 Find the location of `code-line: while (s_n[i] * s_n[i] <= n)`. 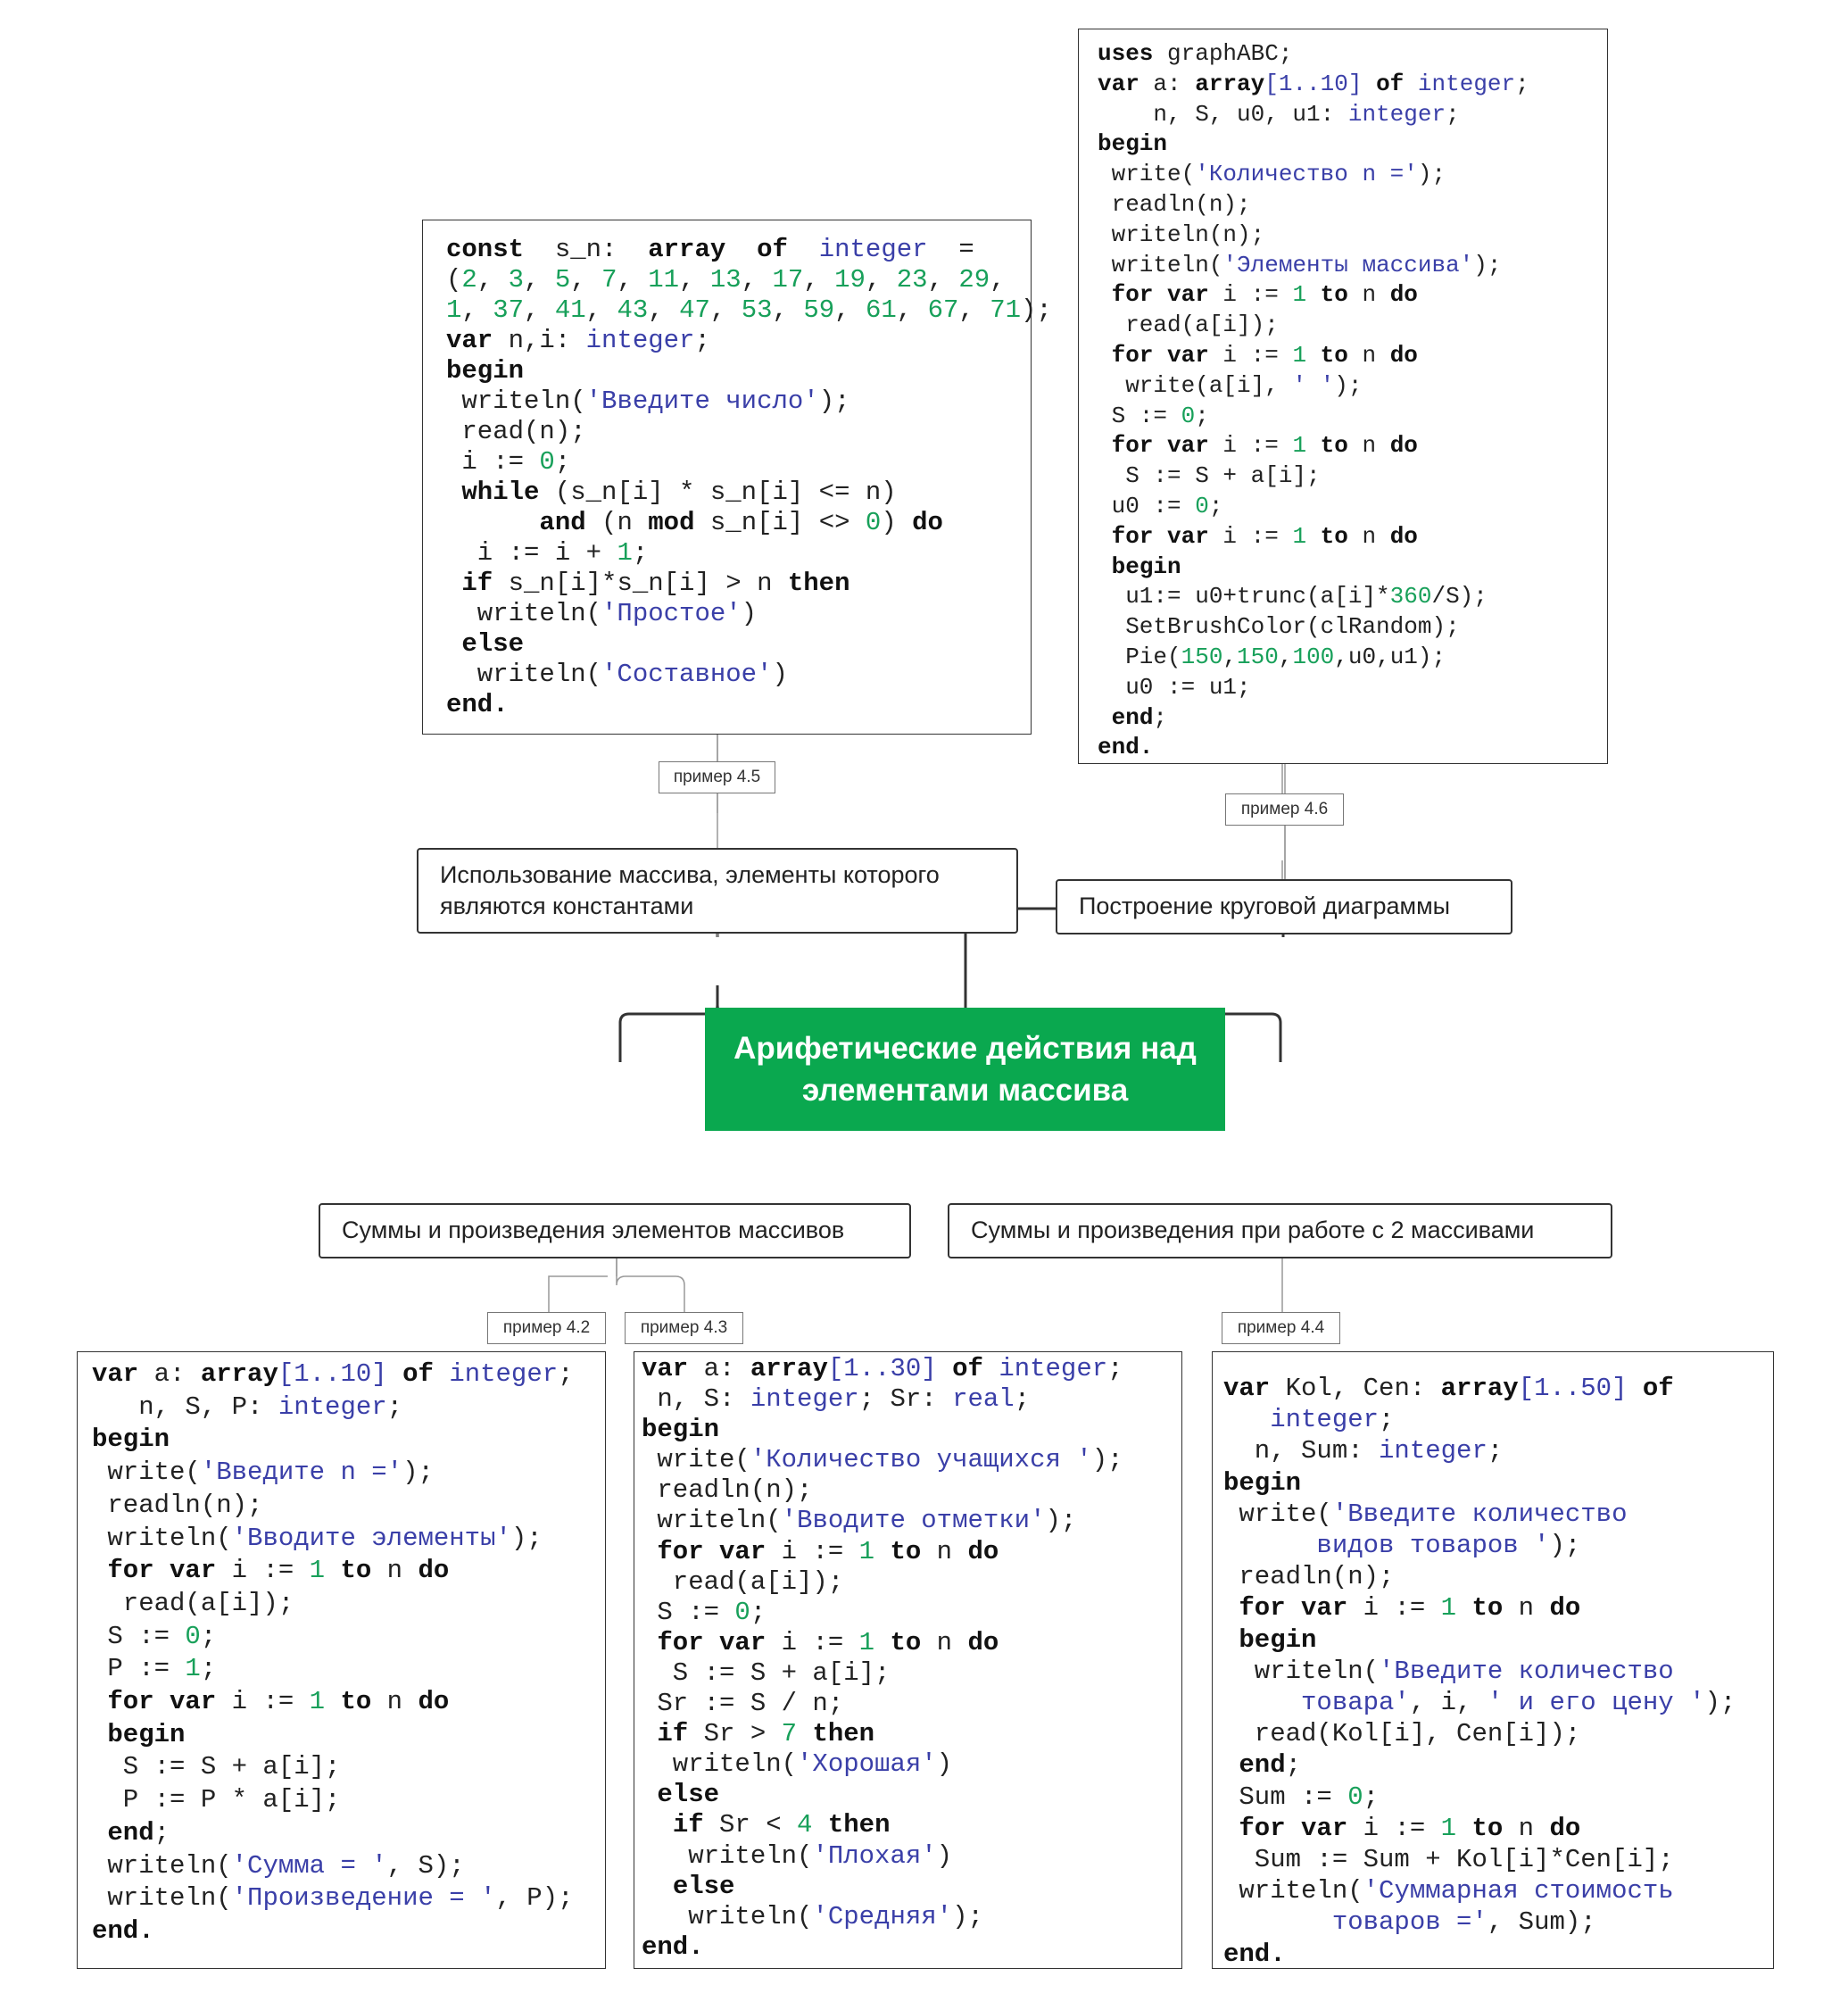

code-line: while (s_n[i] * s_n[i] <= n) is located at coordinates (671, 493).